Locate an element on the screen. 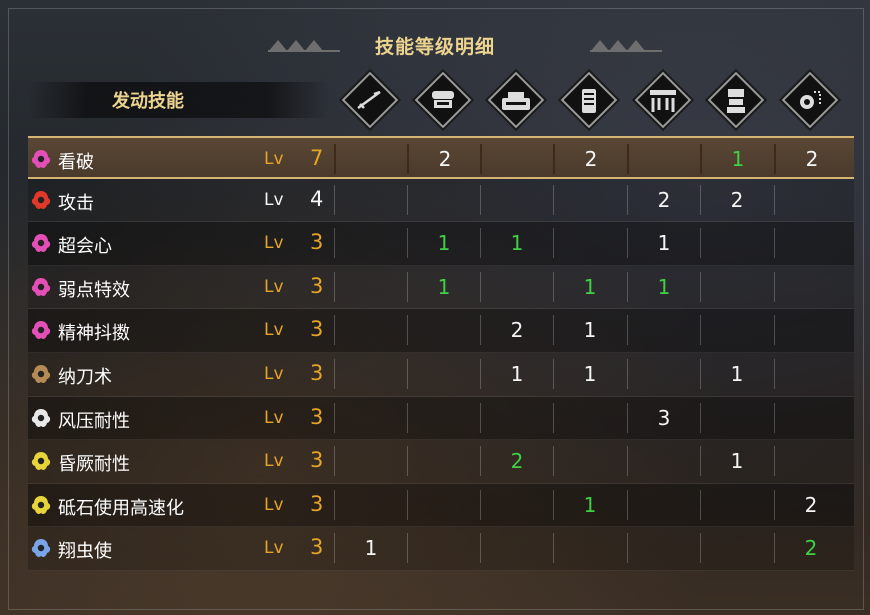 This screenshot has width=870, height=615. skill-row: 精神抖擞 Lv 3 2 1 is located at coordinates (441, 331).